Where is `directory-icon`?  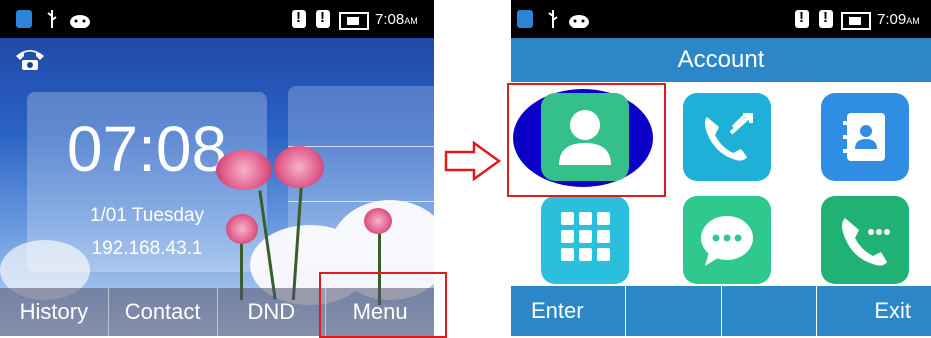
directory-icon is located at coordinates (865, 137).